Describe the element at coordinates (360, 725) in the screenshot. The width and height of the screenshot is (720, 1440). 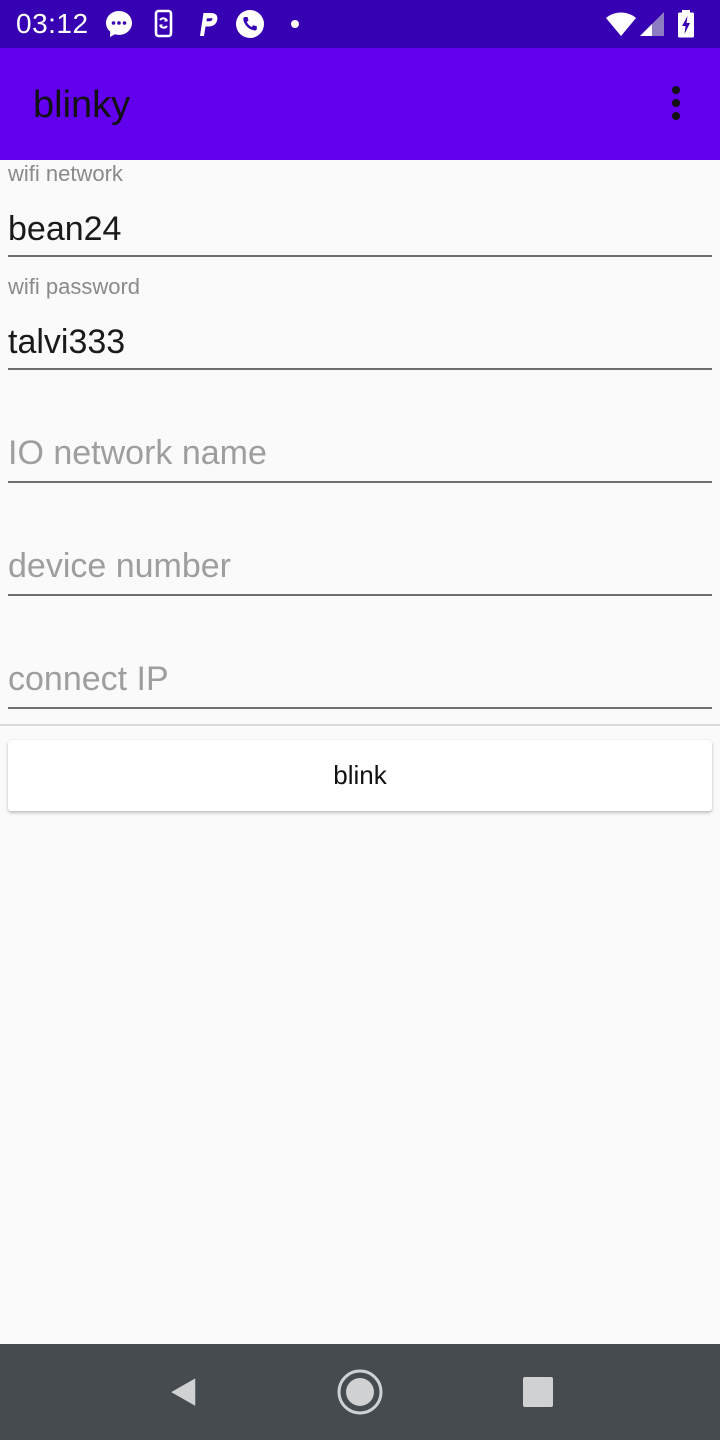
I see `form-divider` at that location.